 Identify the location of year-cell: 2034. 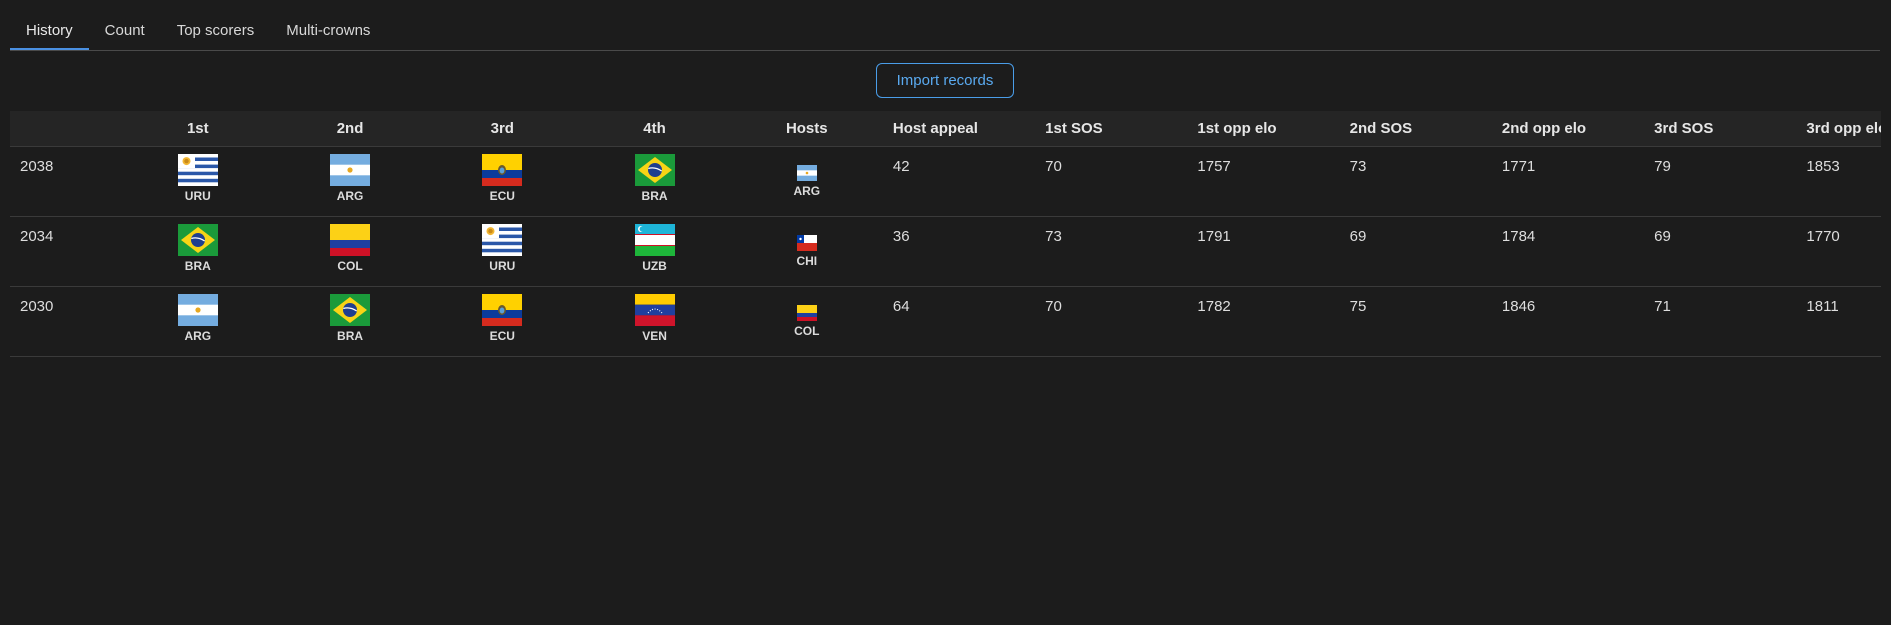
(66, 251).